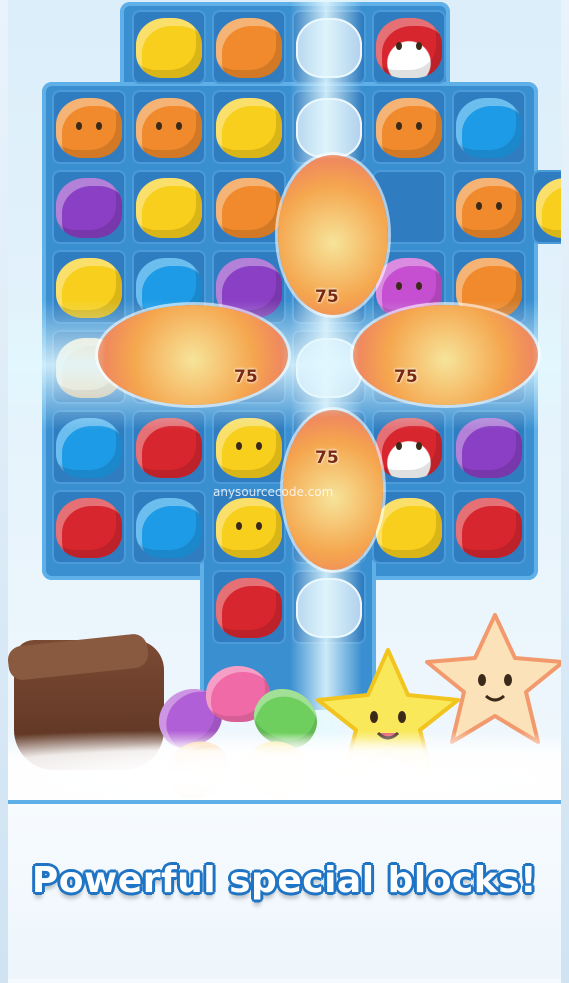  What do you see at coordinates (284, 880) in the screenshot?
I see `banner-title: Powerful special blocks!` at bounding box center [284, 880].